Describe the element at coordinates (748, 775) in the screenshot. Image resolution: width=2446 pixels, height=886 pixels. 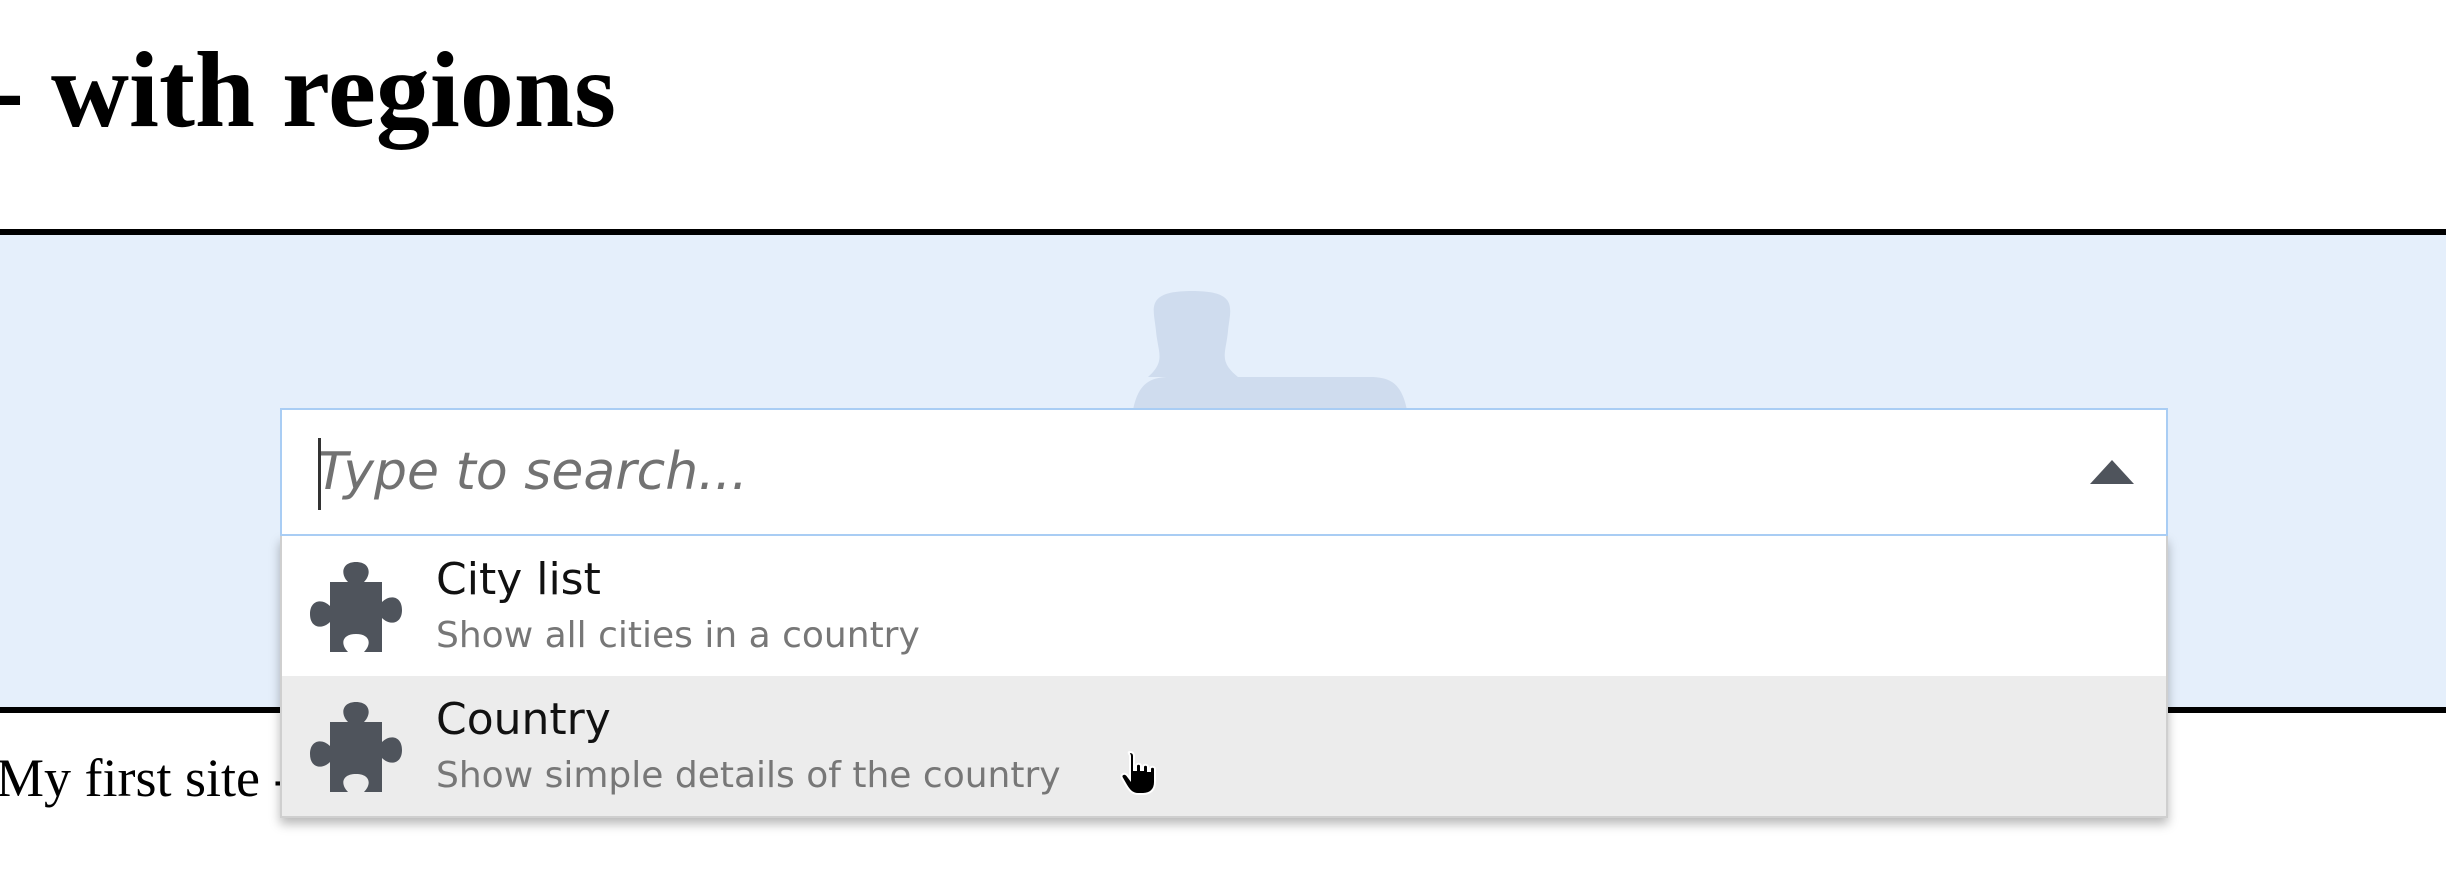
I see `option-description: Show simple details of the country` at that location.